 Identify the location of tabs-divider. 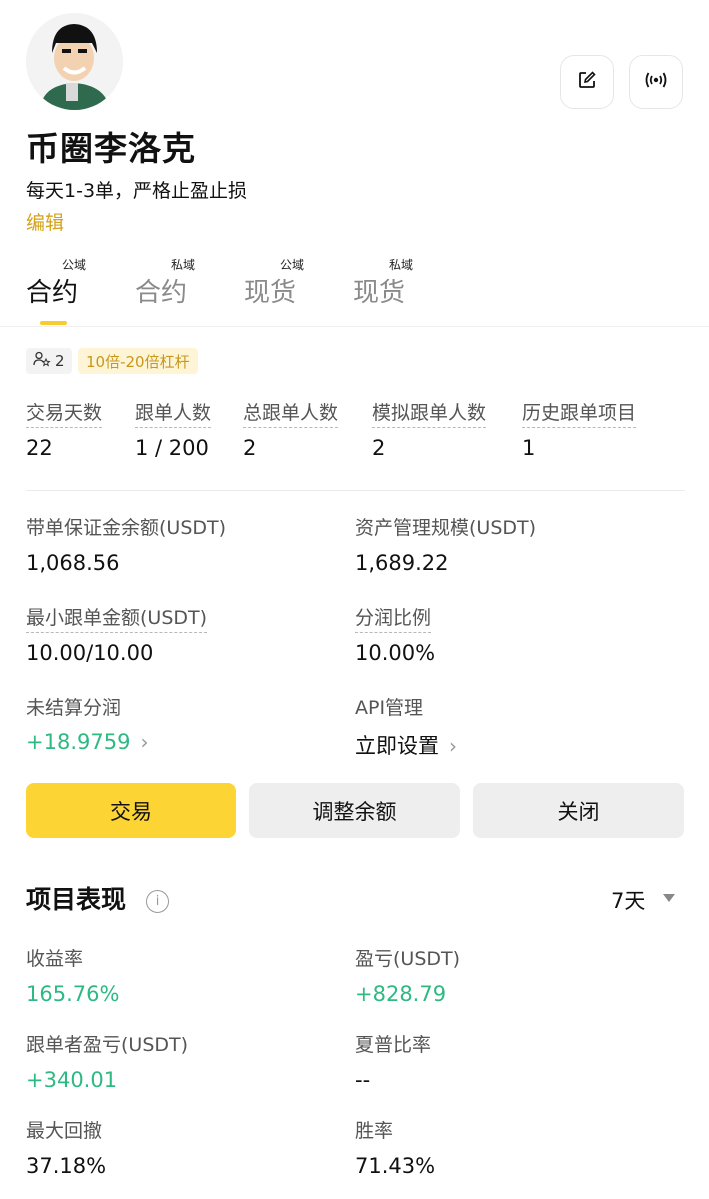
(354, 326).